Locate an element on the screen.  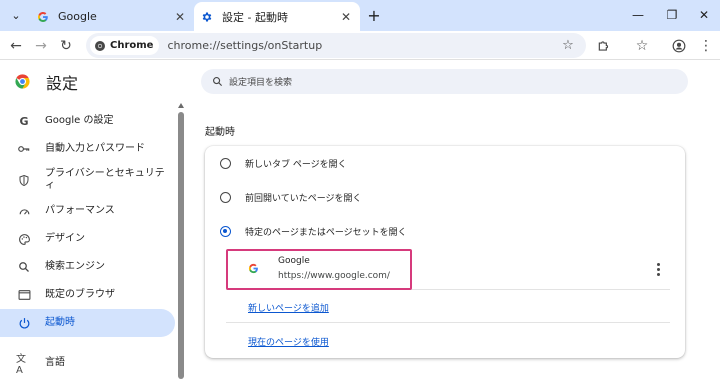
sidebar-scrollbar is located at coordinates (181, 240).